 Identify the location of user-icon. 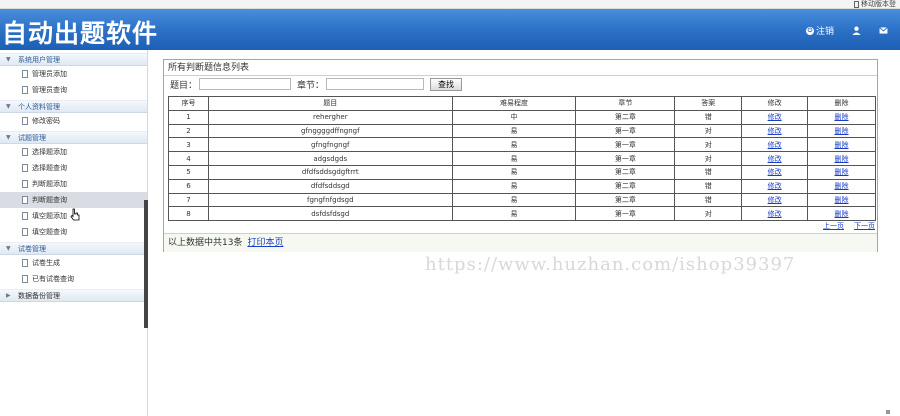
(856, 30).